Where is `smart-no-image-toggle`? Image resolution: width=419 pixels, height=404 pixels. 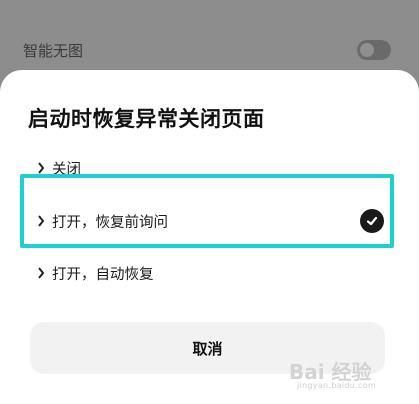 smart-no-image-toggle is located at coordinates (374, 50).